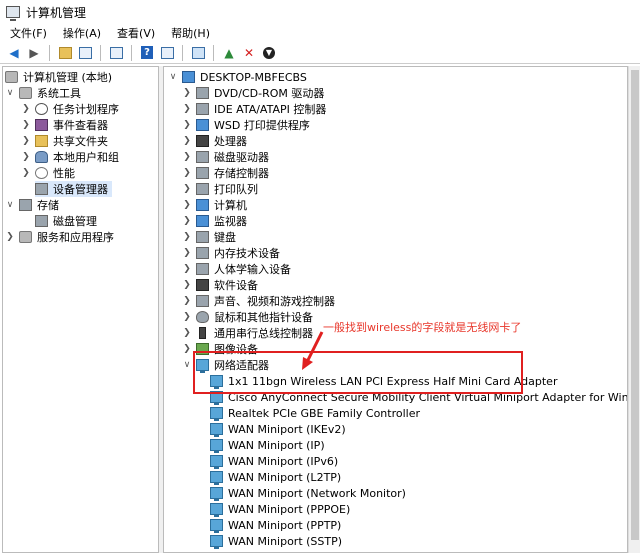 The height and width of the screenshot is (555, 640). Describe the element at coordinates (32, 205) in the screenshot. I see `tree-item-storage: ∨ 存储` at that location.